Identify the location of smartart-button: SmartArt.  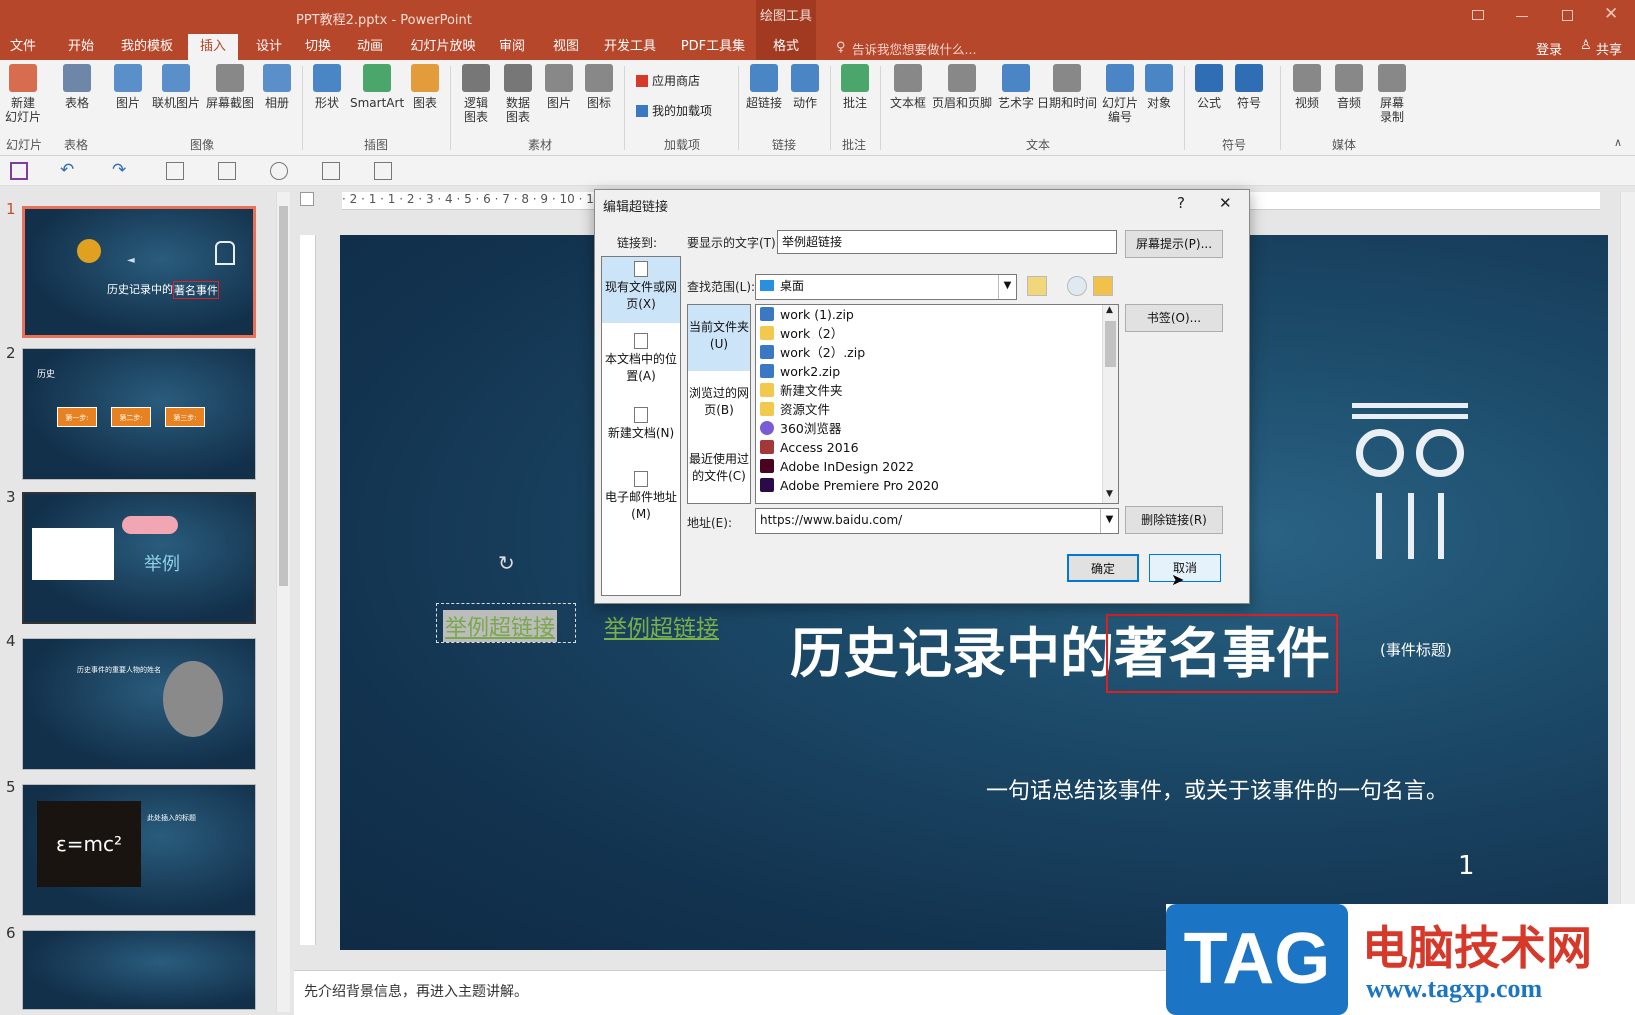
(377, 87).